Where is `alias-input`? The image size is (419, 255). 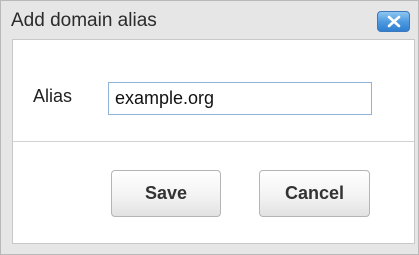
alias-input is located at coordinates (240, 98).